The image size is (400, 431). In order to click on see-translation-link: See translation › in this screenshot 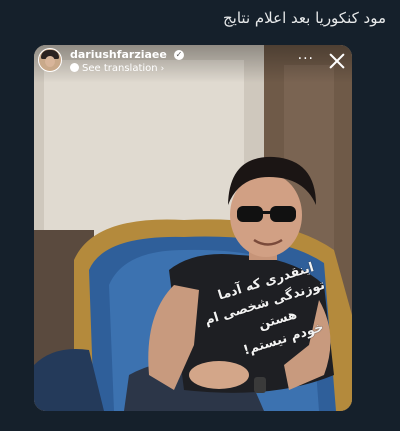, I will do `click(117, 69)`.